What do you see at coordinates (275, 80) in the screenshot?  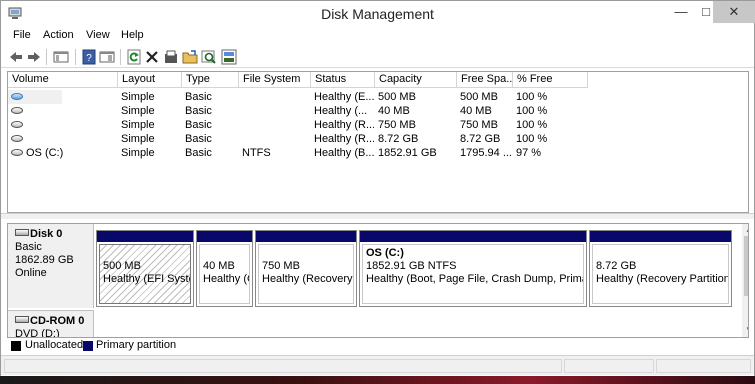 I see `column-header-file-system: File System` at bounding box center [275, 80].